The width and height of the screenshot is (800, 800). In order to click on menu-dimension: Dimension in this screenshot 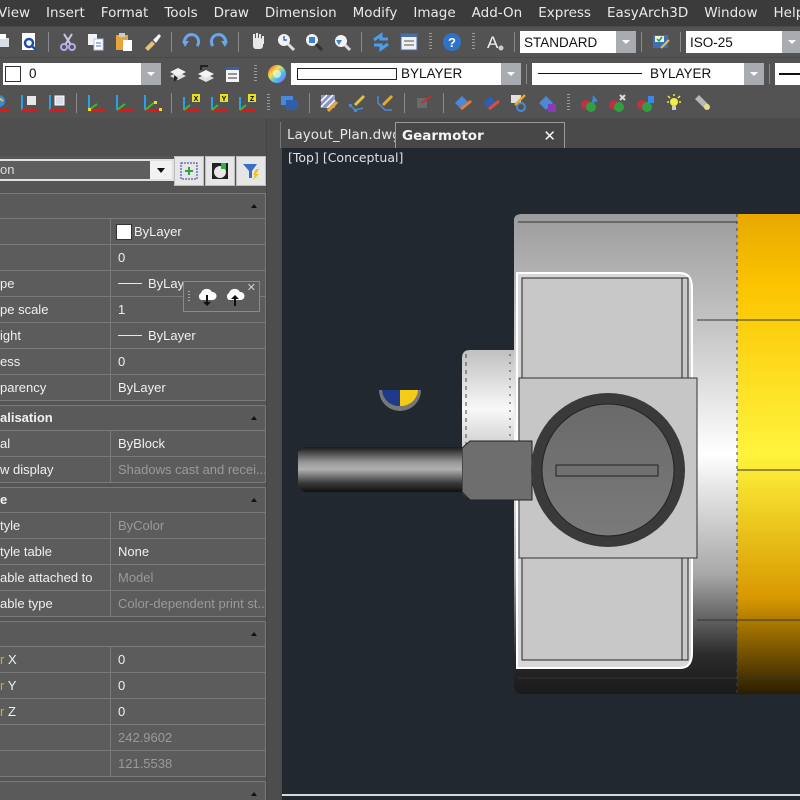, I will do `click(301, 13)`.